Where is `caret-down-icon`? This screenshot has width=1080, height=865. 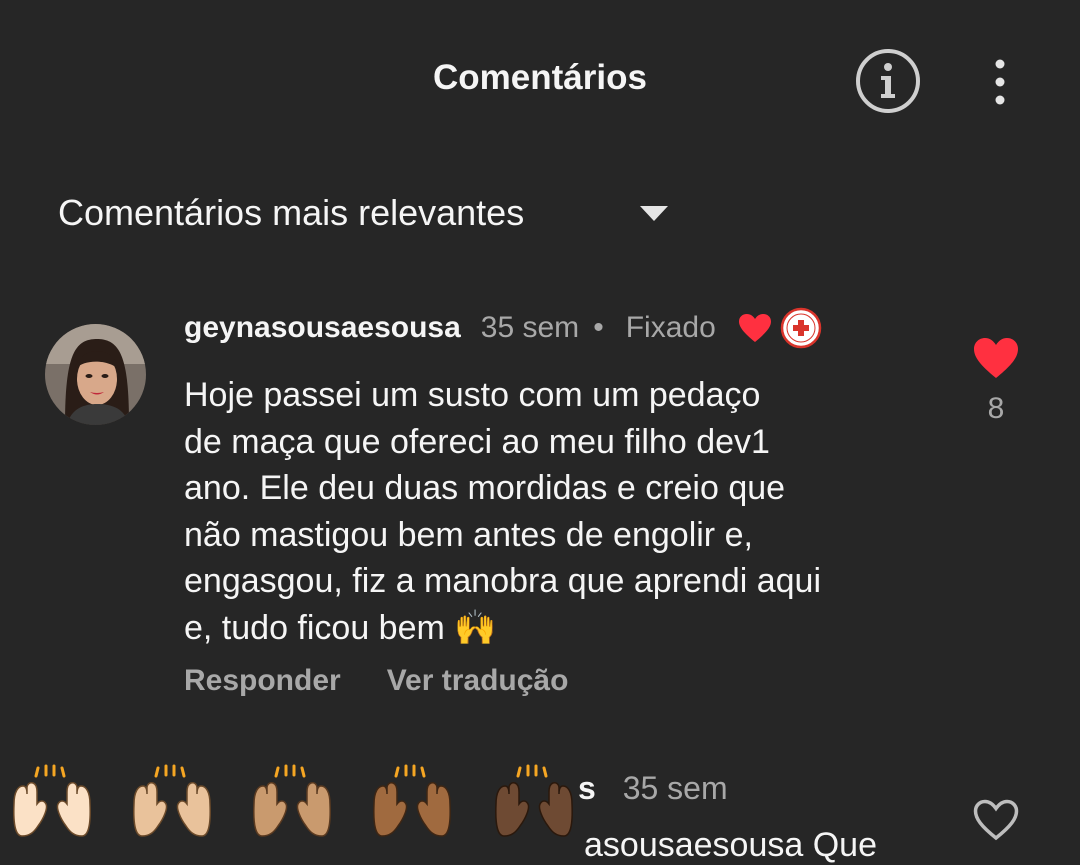 caret-down-icon is located at coordinates (654, 213).